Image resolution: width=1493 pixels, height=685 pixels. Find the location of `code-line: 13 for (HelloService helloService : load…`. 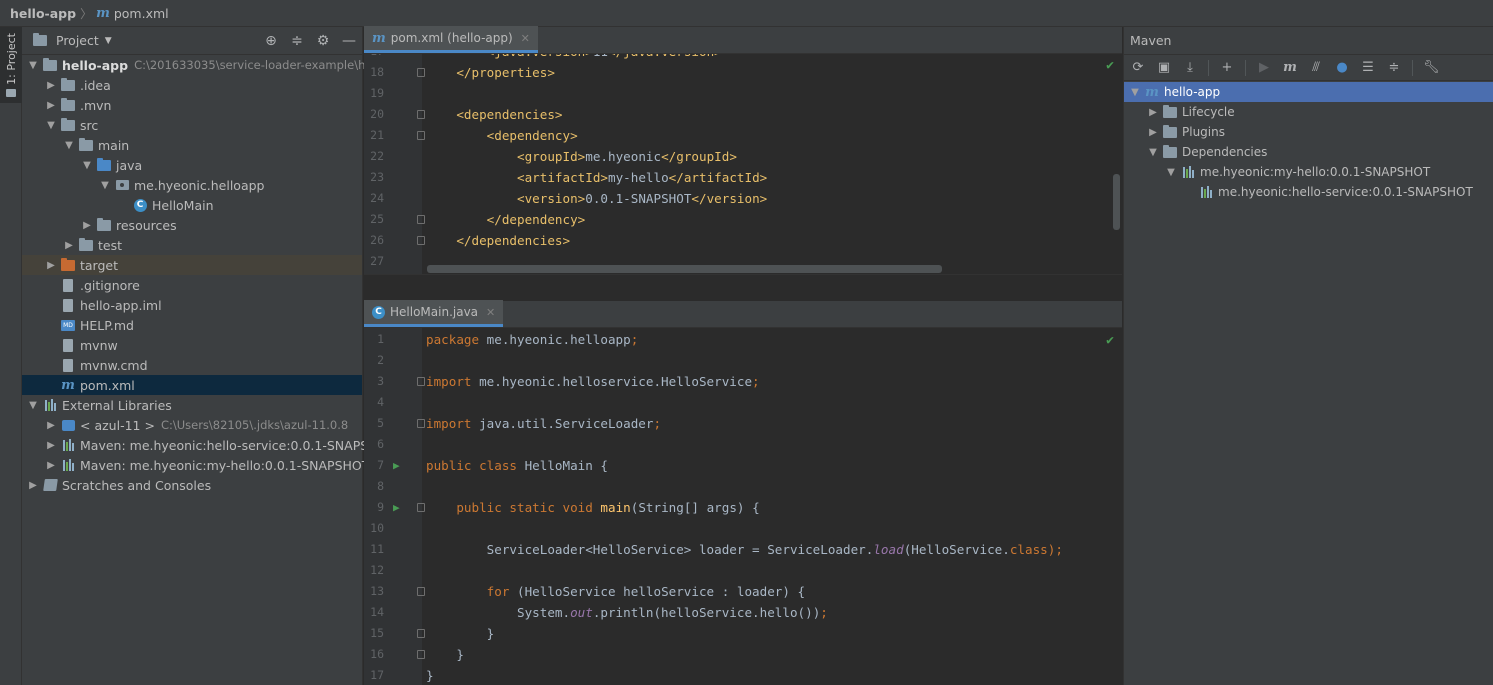

code-line: 13 for (HelloService helloService : load… is located at coordinates (743, 591).